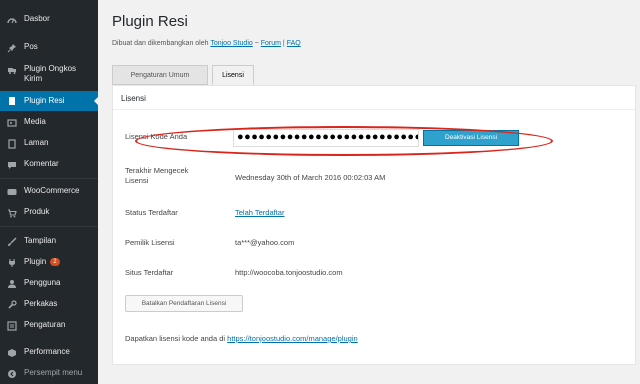  Describe the element at coordinates (156, 136) in the screenshot. I see `license-key-label: Lisensi Kode Anda` at that location.